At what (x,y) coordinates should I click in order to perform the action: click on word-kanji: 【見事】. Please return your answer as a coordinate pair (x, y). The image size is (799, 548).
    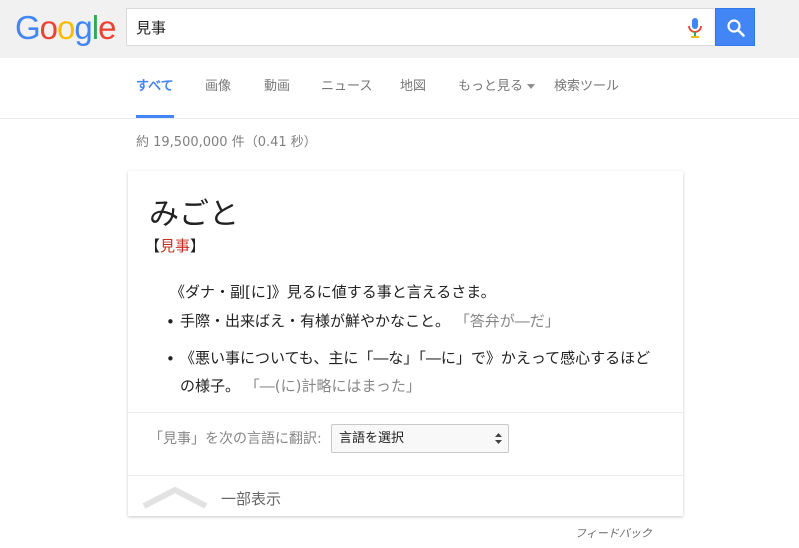
    Looking at the image, I should click on (175, 245).